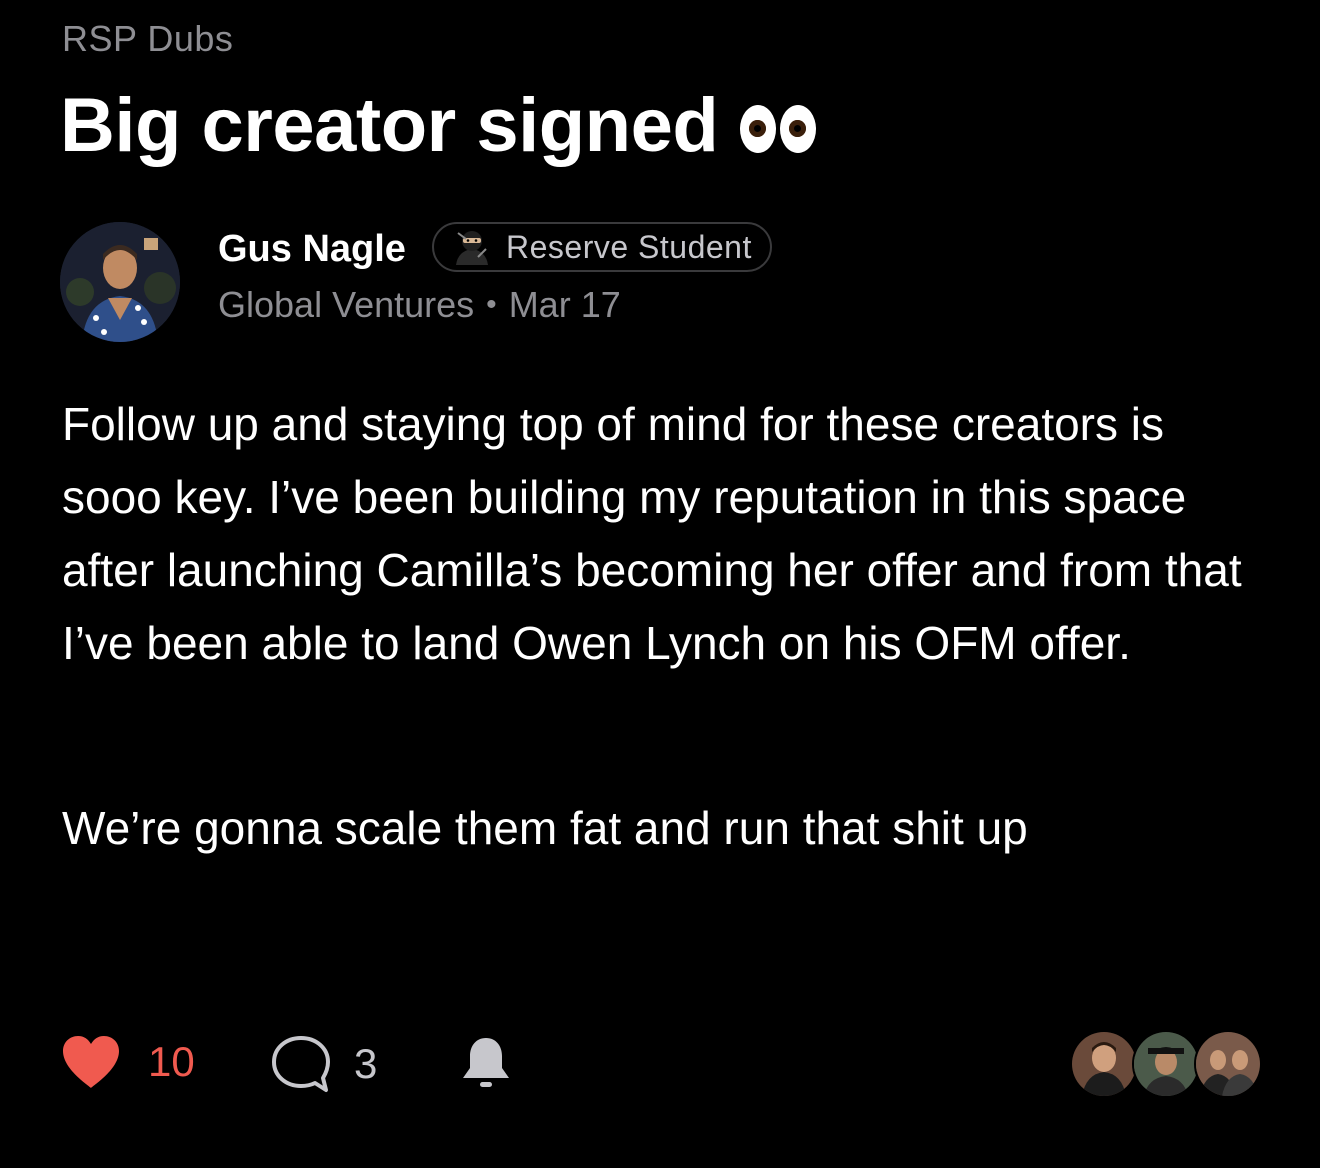 Image resolution: width=1320 pixels, height=1168 pixels. What do you see at coordinates (389, 125) in the screenshot?
I see `post-title: Big creator signed` at bounding box center [389, 125].